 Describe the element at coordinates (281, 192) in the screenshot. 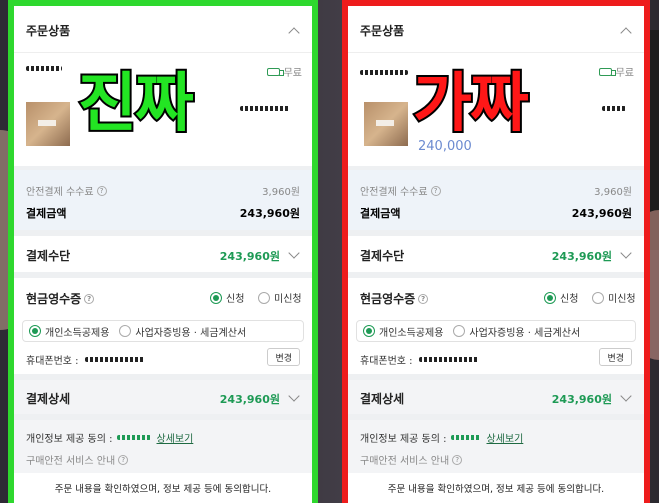

I see `fee-value: 3,960원` at that location.